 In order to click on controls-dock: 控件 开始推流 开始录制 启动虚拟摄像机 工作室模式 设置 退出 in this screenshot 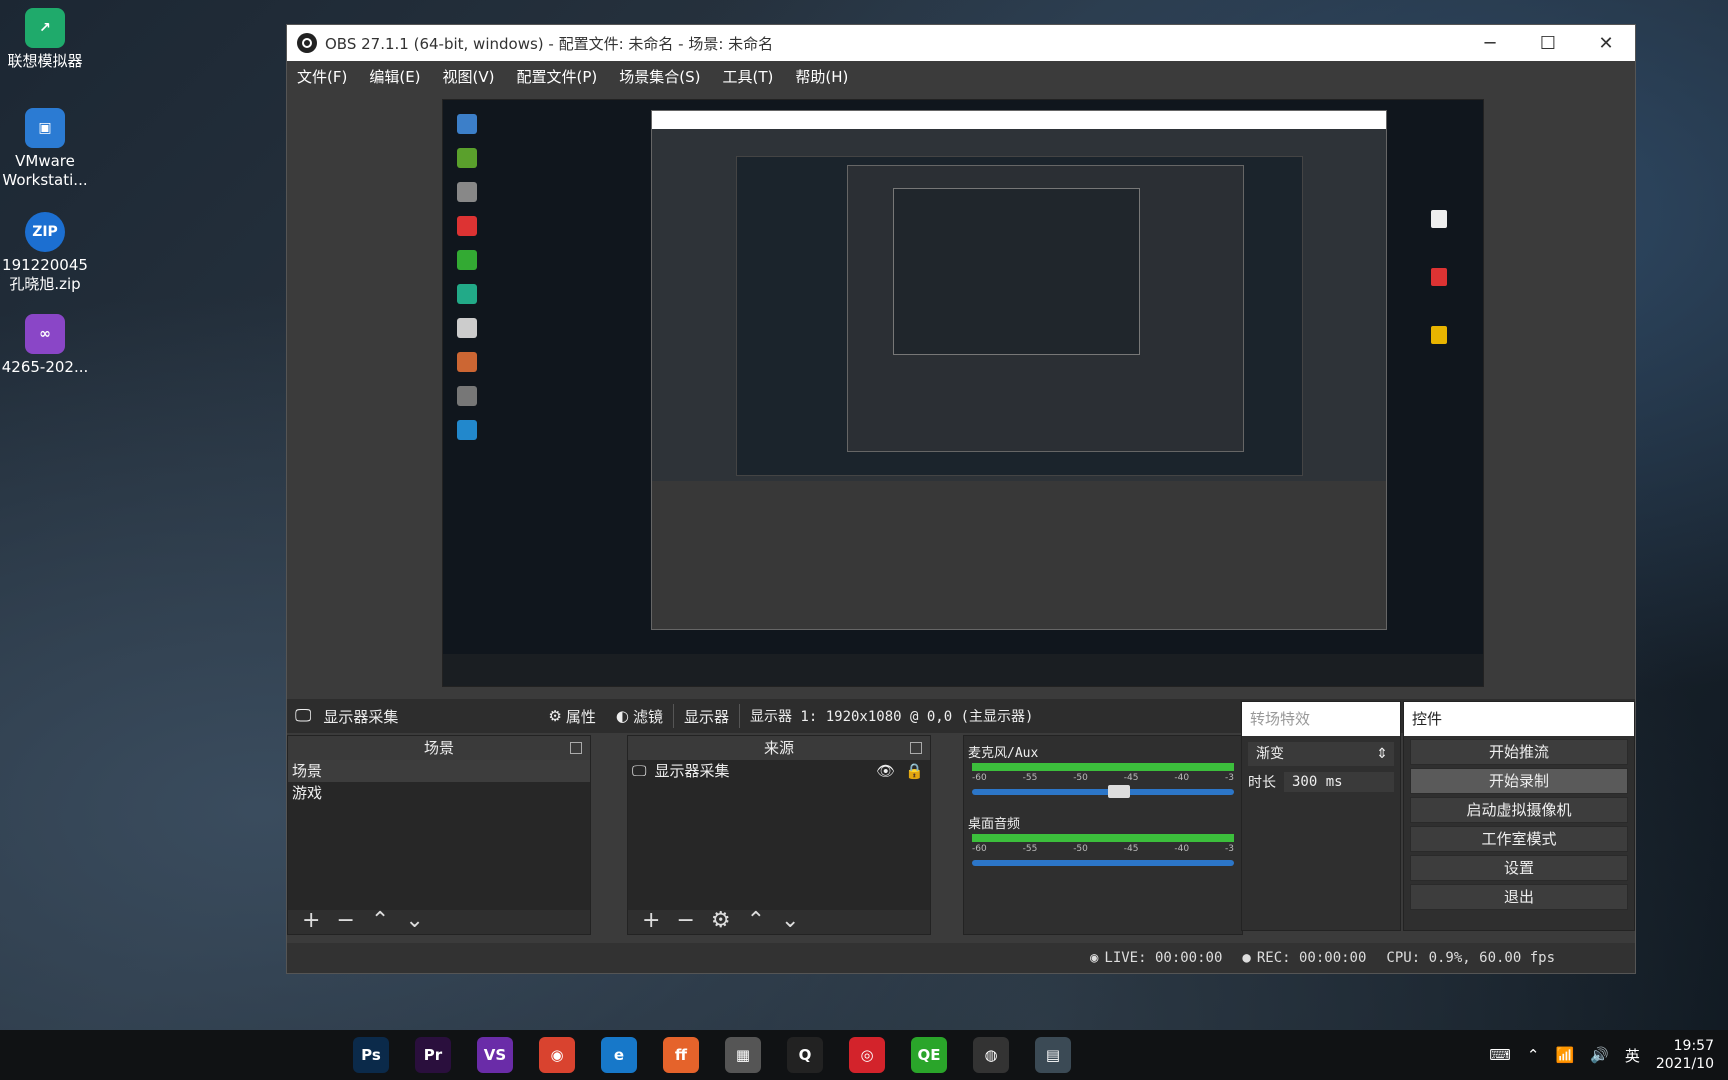, I will do `click(1519, 816)`.